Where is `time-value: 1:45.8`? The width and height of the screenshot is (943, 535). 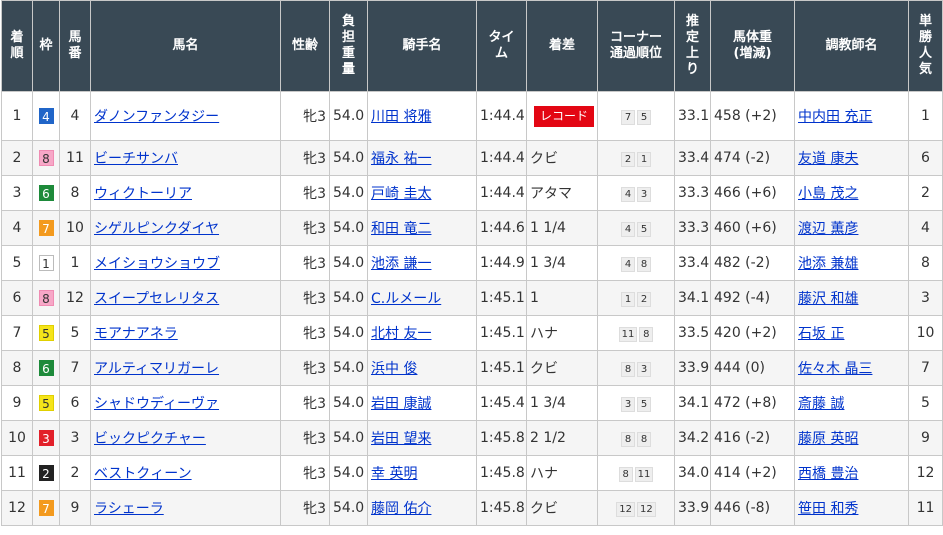 time-value: 1:45.8 is located at coordinates (502, 438).